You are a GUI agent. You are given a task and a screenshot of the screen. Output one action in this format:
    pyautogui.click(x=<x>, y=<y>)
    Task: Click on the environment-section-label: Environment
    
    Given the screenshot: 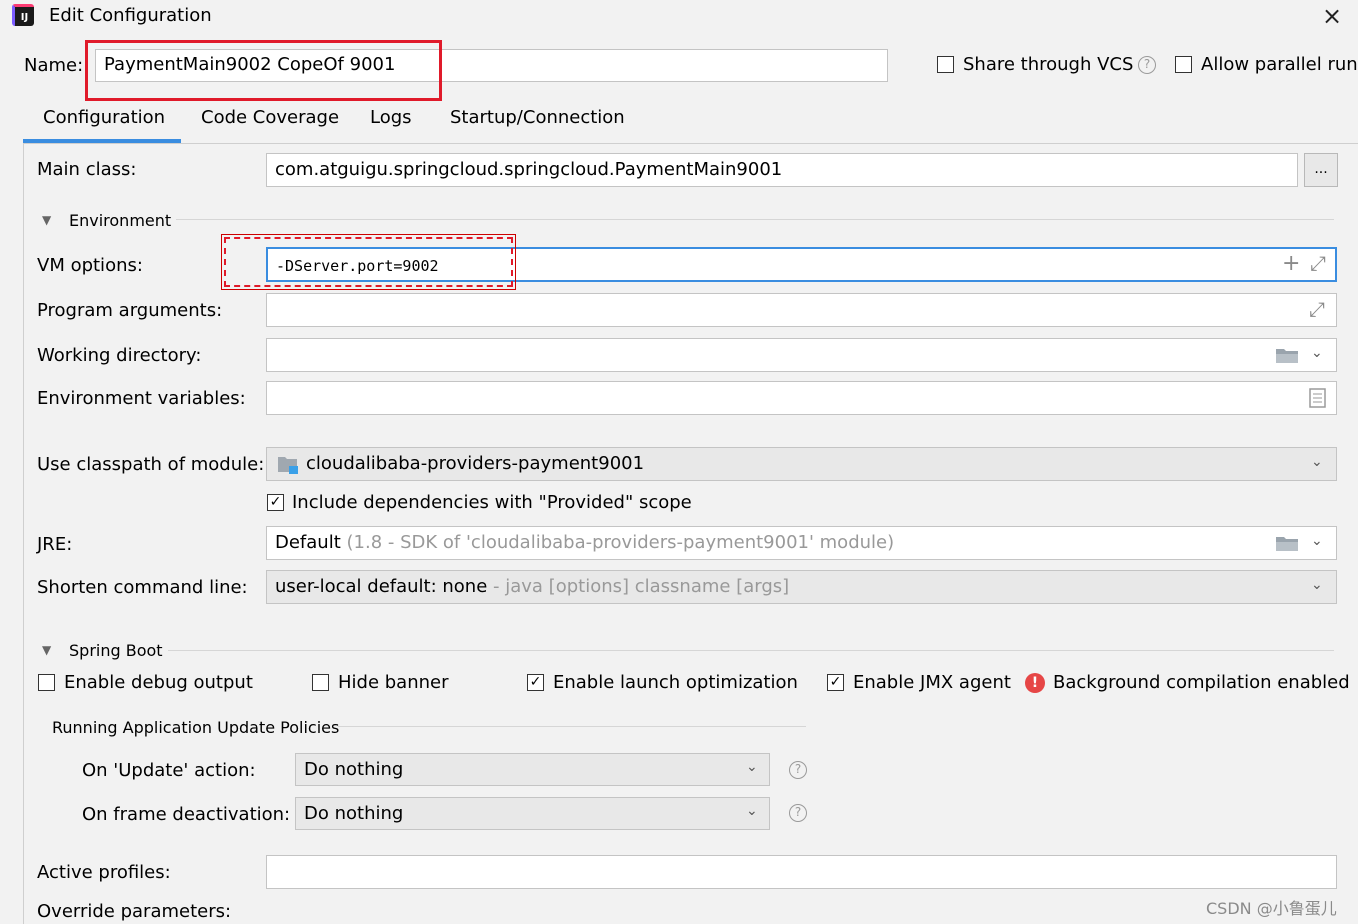 What is the action you would take?
    pyautogui.click(x=120, y=220)
    